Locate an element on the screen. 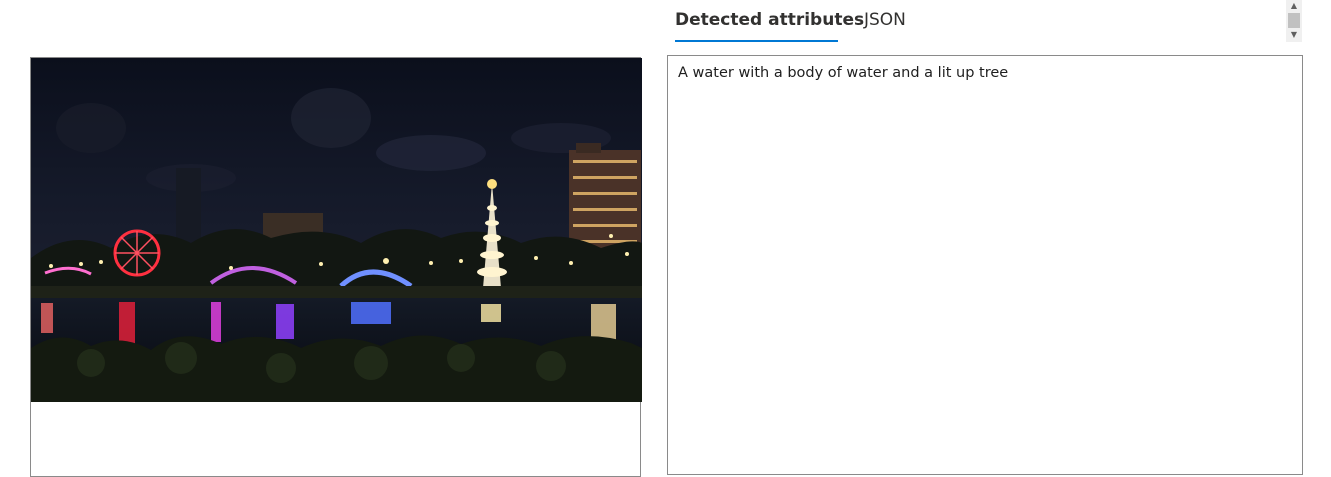 The image size is (1331, 477). scrollbar-thumb is located at coordinates (1294, 20).